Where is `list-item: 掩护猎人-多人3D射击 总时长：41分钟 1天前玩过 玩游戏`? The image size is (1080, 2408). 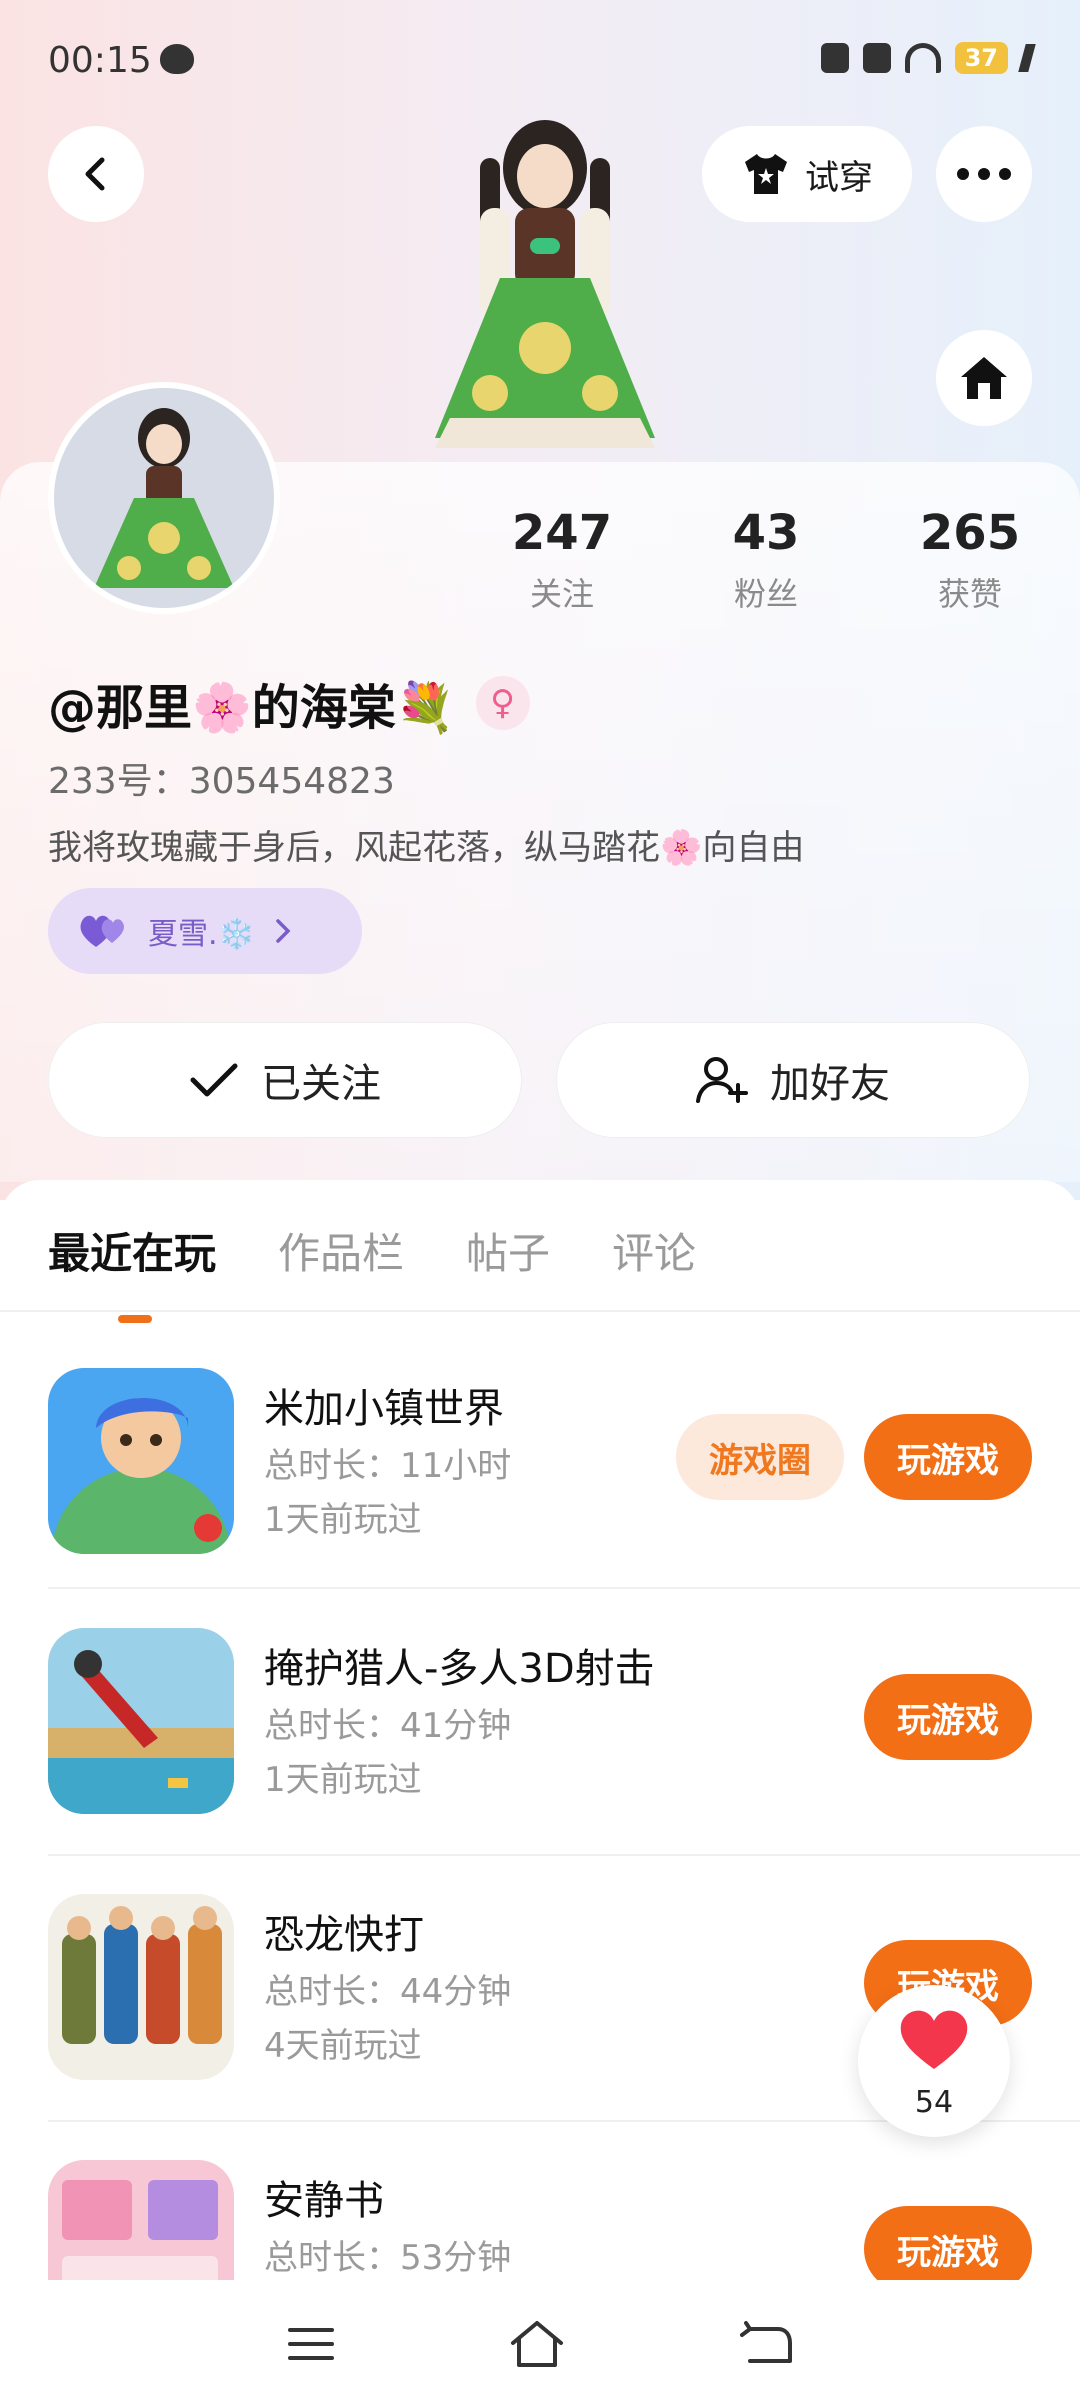
list-item: 掩护猎人-多人3D射击 总时长：41分钟 1天前玩过 玩游戏 is located at coordinates (540, 1728).